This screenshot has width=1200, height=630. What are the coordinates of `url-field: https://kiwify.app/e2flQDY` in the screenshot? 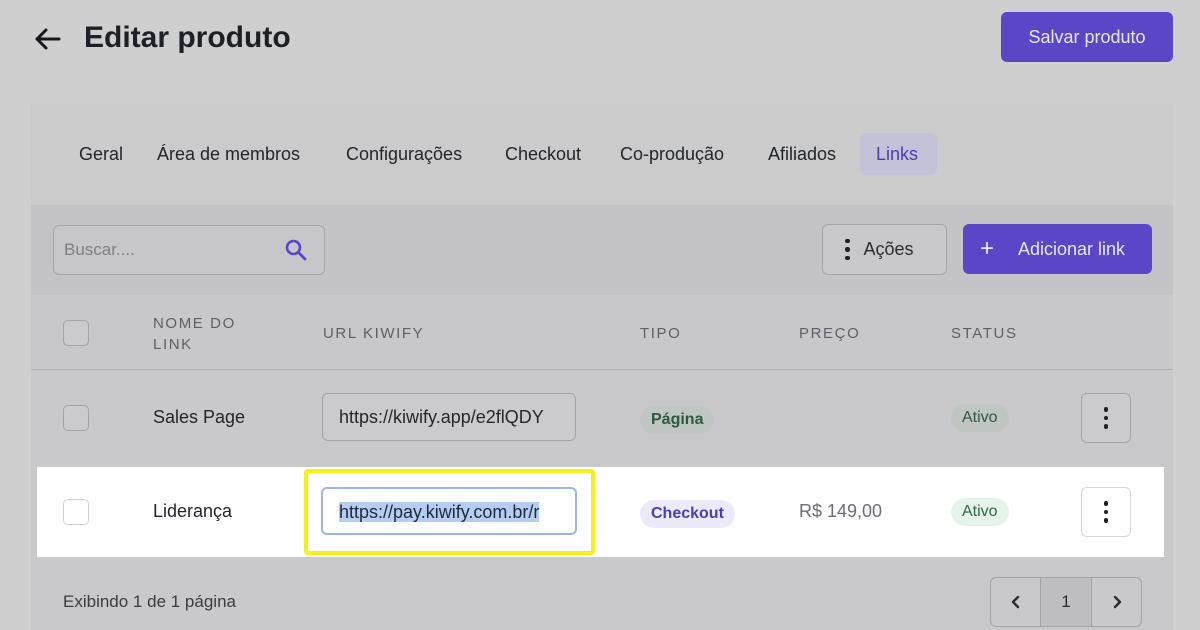 It's located at (449, 417).